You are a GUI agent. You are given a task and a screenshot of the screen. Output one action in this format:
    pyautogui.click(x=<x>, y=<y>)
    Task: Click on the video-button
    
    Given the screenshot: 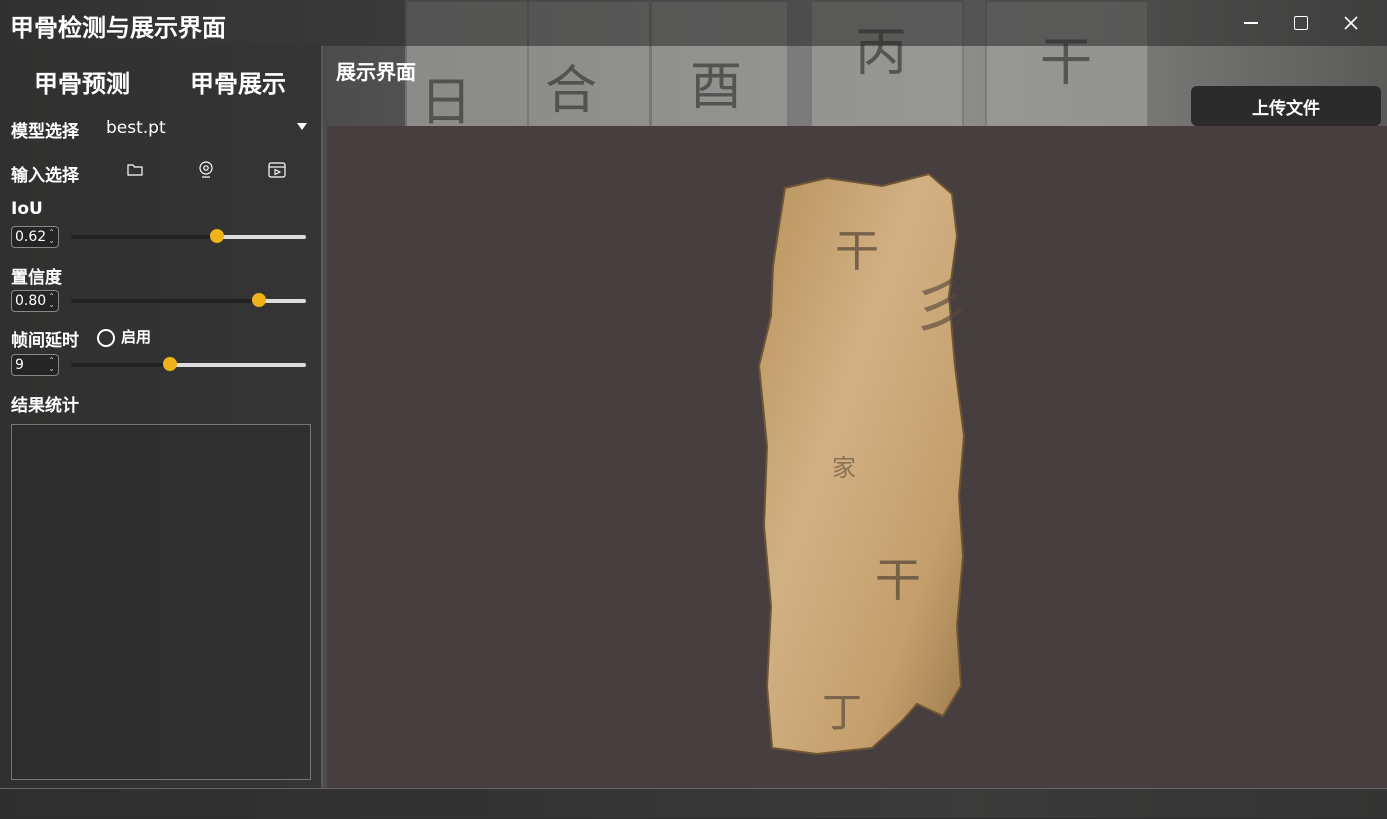 What is the action you would take?
    pyautogui.click(x=277, y=170)
    